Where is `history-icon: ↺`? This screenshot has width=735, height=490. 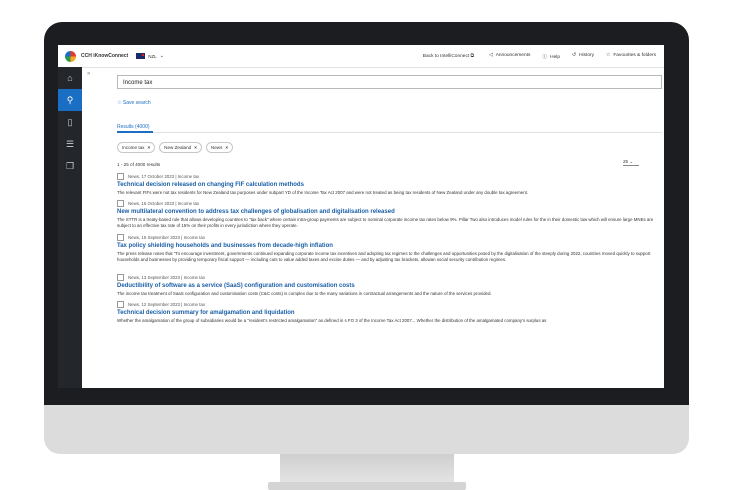
history-icon: ↺ is located at coordinates (574, 55).